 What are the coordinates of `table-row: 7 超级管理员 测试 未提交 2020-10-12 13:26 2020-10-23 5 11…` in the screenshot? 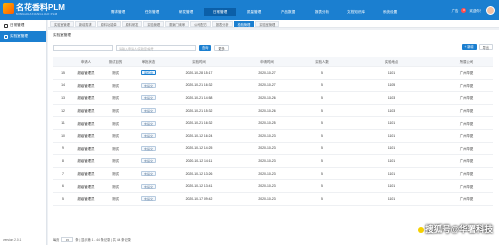 It's located at (273, 174).